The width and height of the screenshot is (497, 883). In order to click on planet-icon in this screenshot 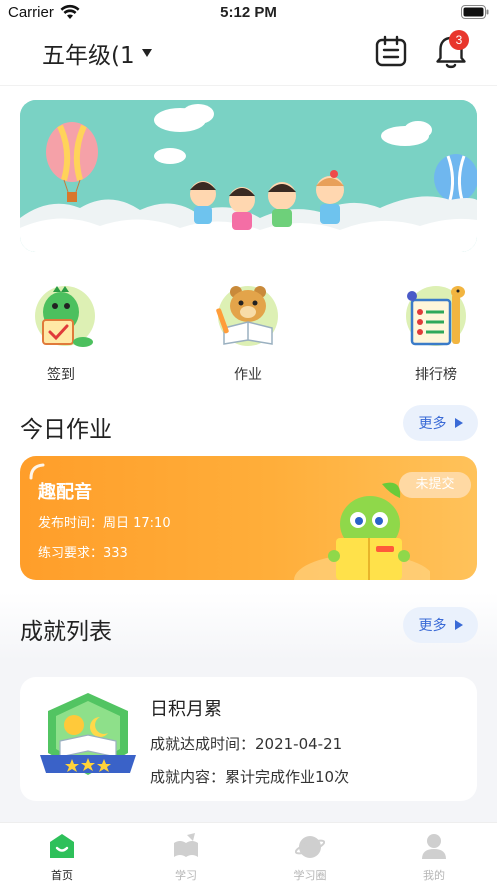, I will do `click(310, 847)`.